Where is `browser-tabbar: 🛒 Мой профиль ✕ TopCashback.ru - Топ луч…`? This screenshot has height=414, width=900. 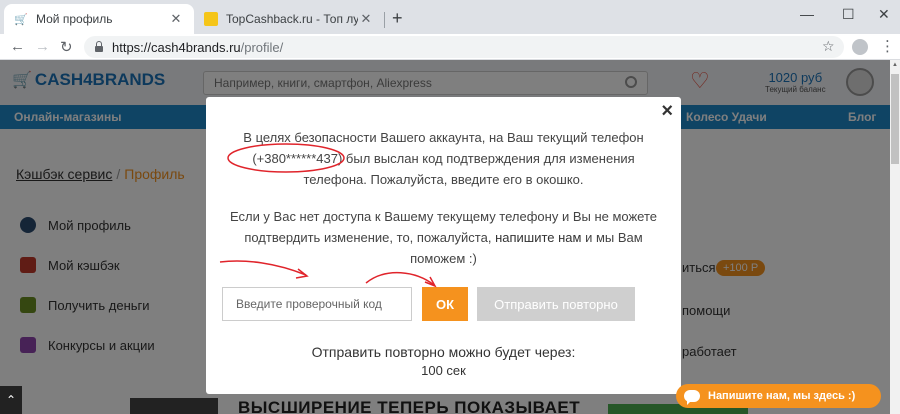 browser-tabbar: 🛒 Мой профиль ✕ TopCashback.ru - Топ луч… is located at coordinates (450, 17).